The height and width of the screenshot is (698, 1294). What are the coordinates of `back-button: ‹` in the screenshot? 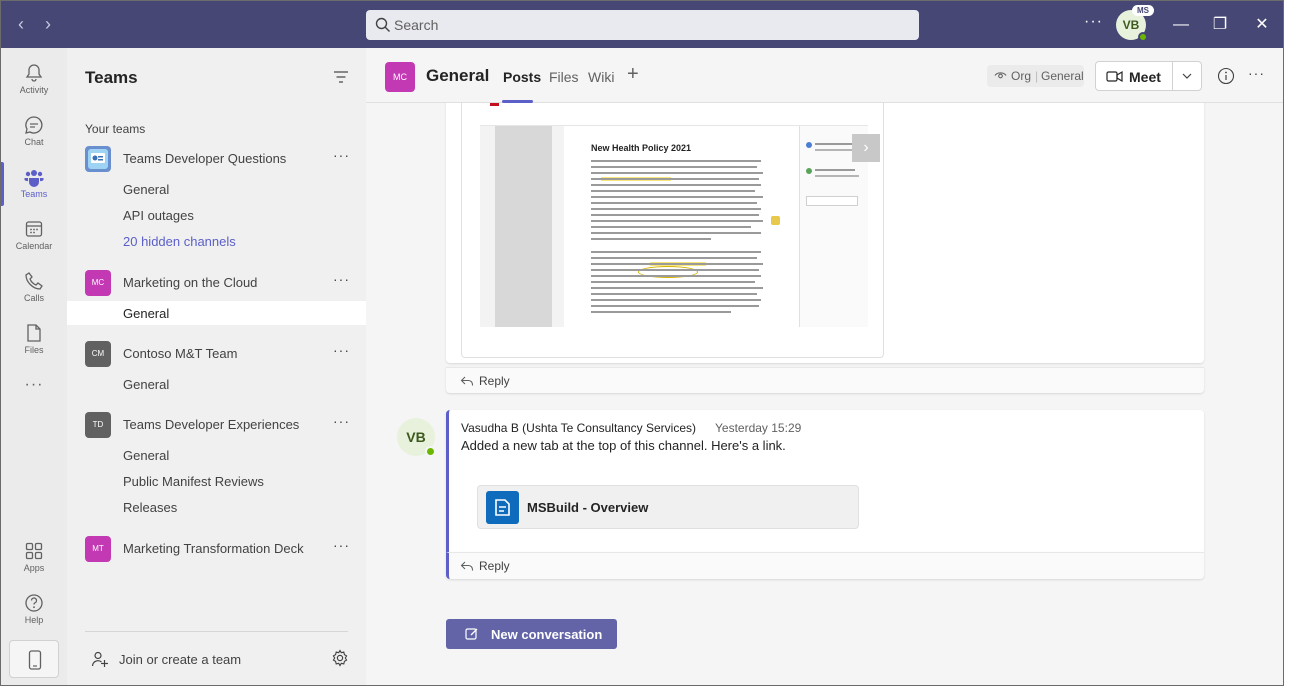 It's located at (21, 24).